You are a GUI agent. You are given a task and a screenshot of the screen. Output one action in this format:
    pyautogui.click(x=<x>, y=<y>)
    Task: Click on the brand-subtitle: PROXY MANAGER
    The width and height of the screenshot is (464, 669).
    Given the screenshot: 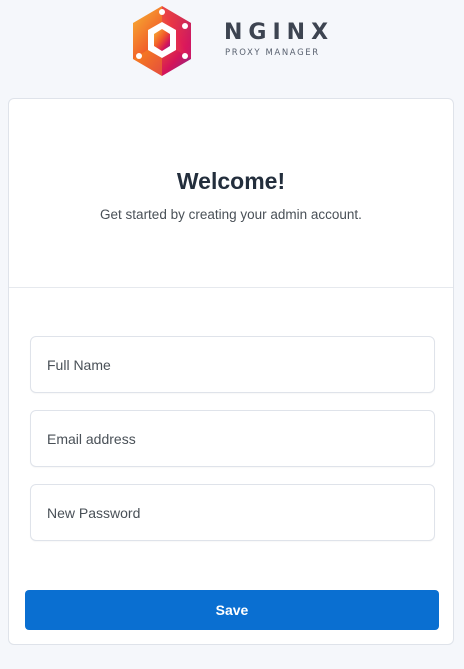 What is the action you would take?
    pyautogui.click(x=272, y=52)
    